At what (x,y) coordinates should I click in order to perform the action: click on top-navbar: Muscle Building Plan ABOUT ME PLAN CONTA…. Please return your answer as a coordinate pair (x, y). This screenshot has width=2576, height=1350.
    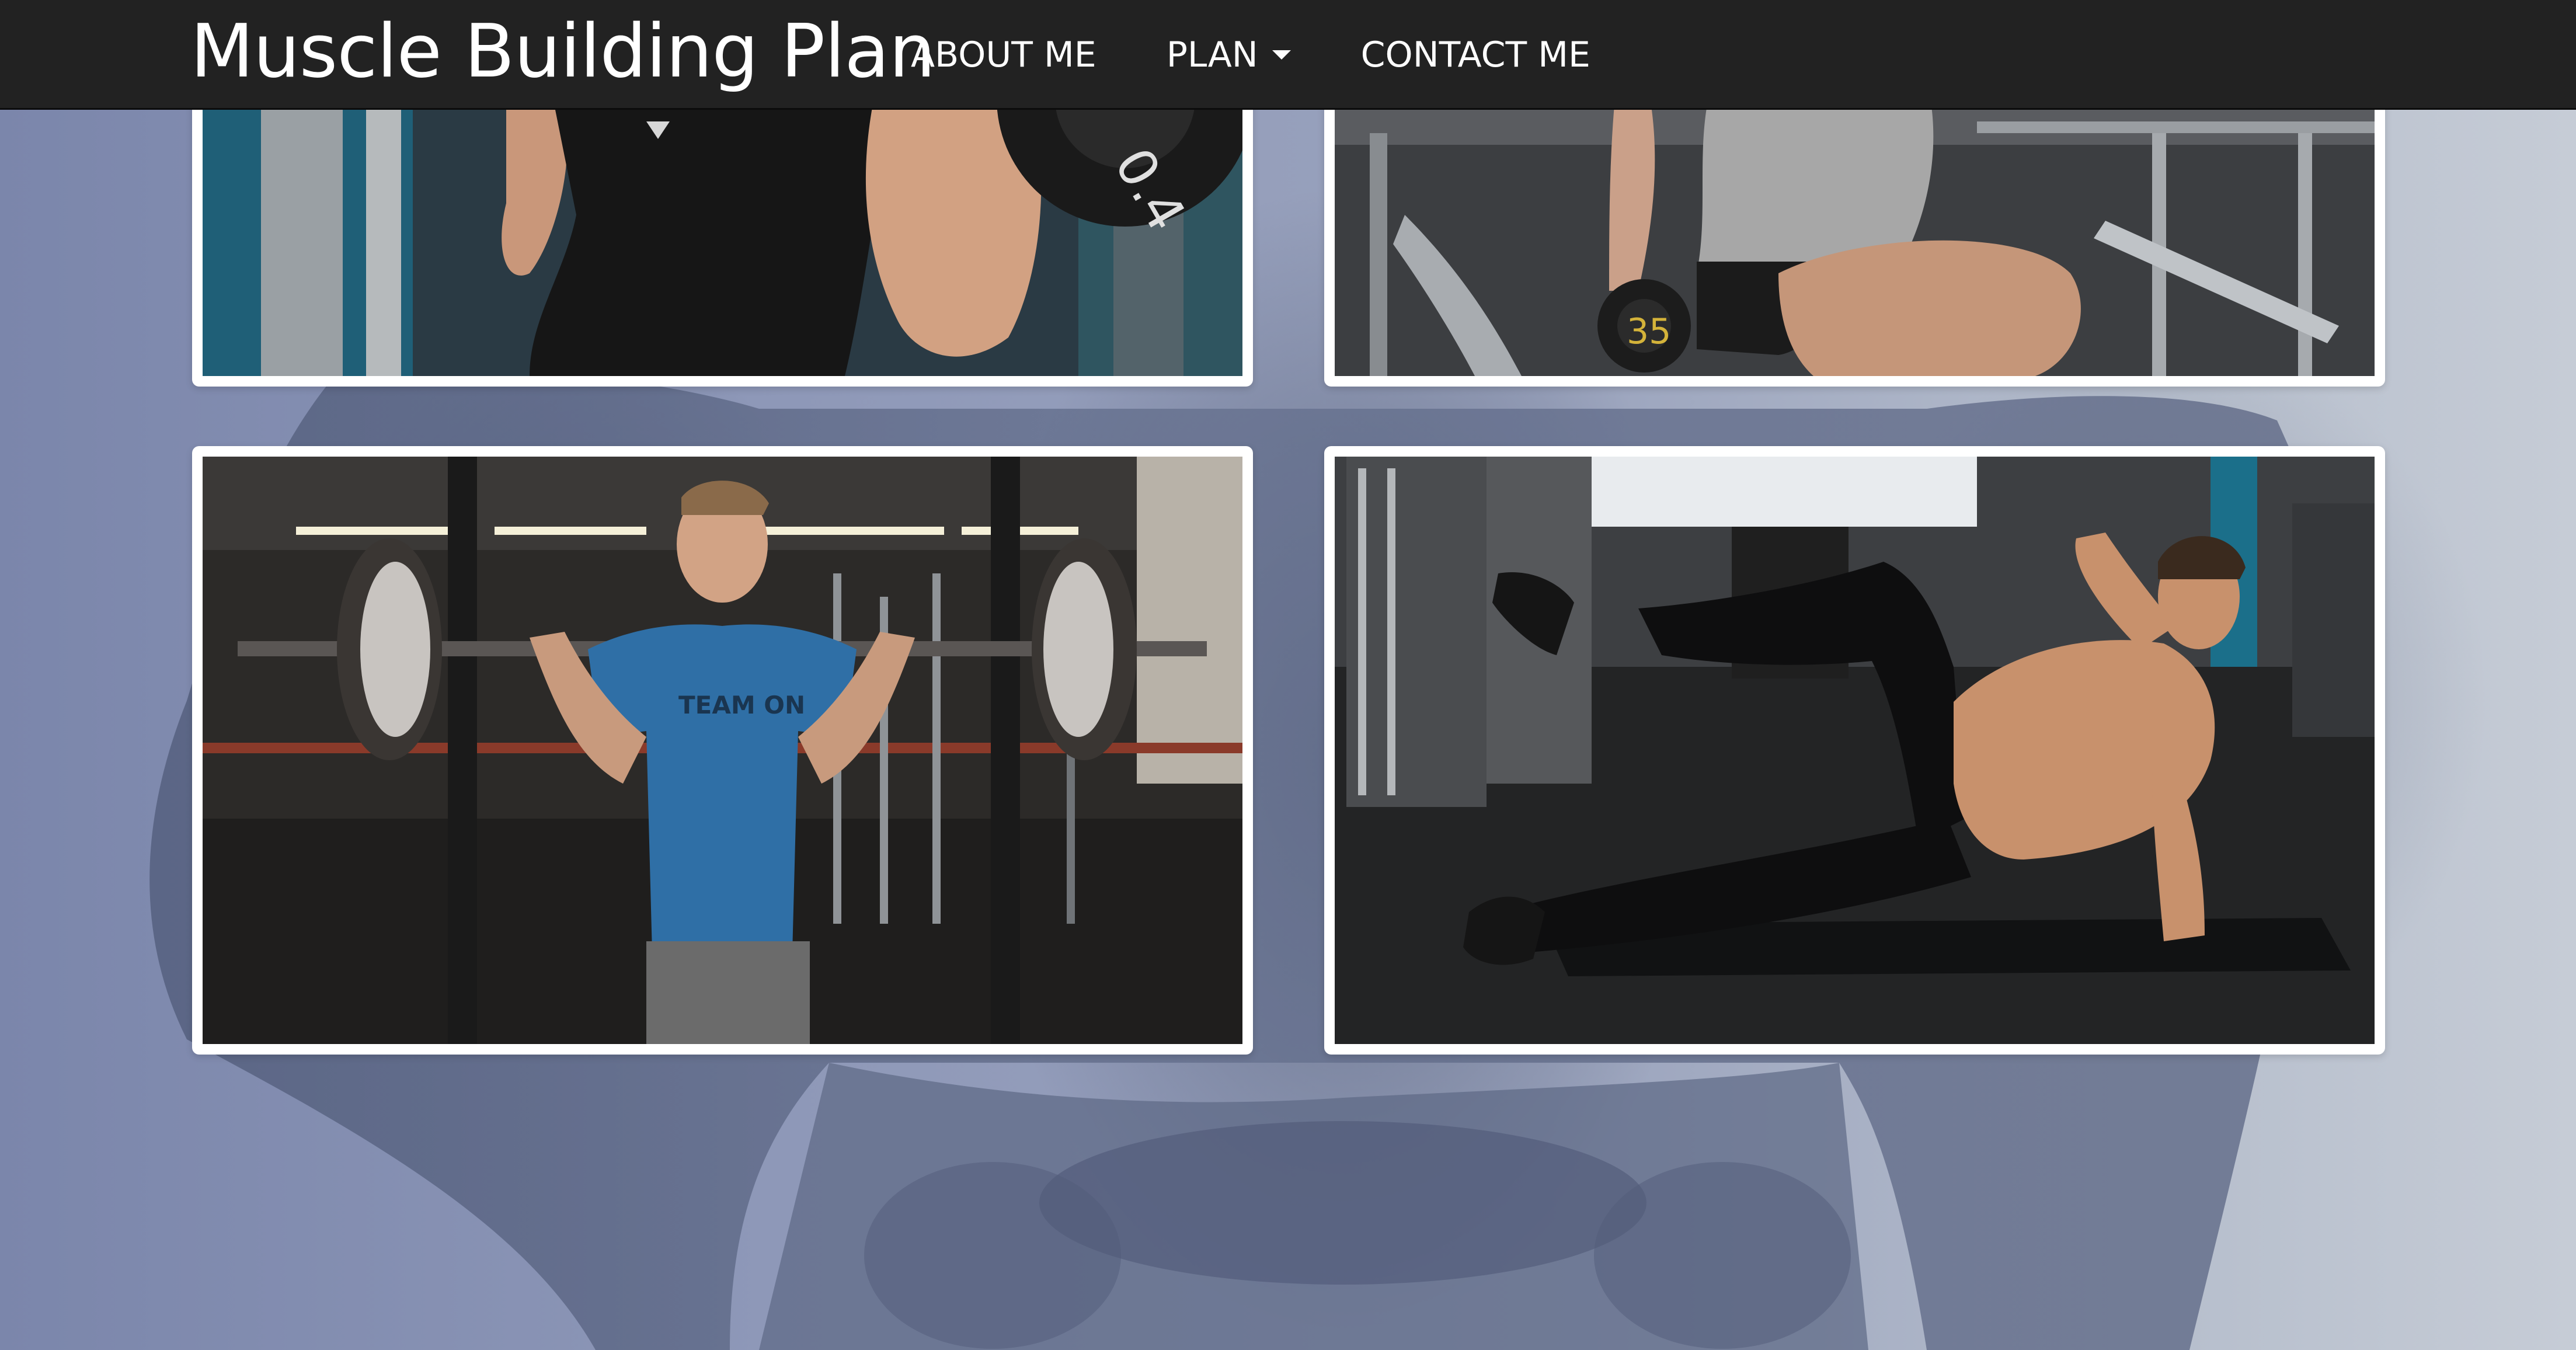
    Looking at the image, I should click on (1288, 55).